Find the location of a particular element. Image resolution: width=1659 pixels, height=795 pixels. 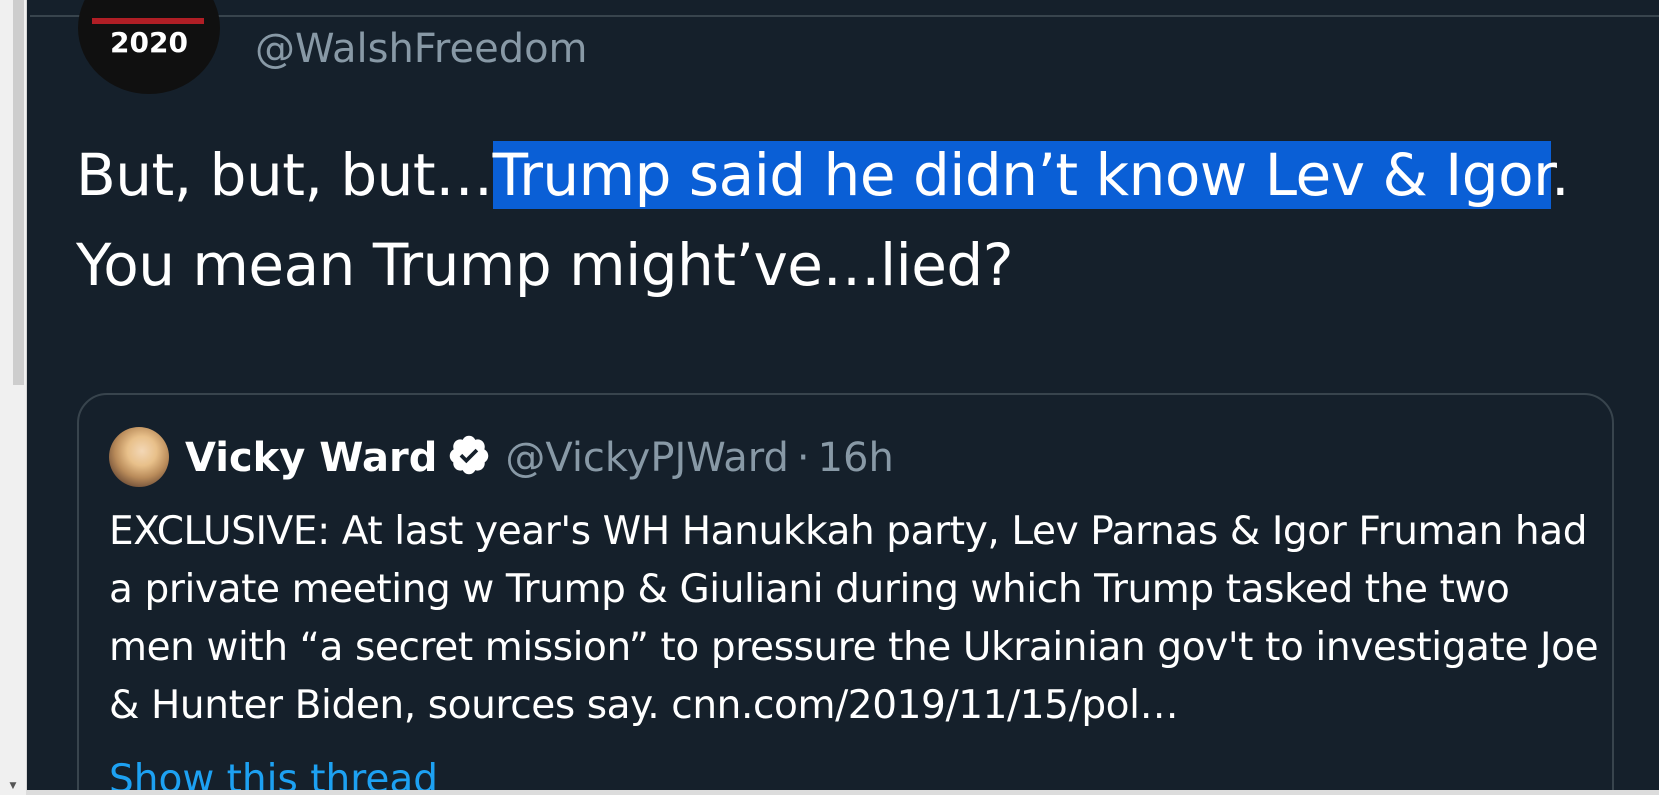

scroll-down-arrow-icon: ▼ is located at coordinates (13, 786).